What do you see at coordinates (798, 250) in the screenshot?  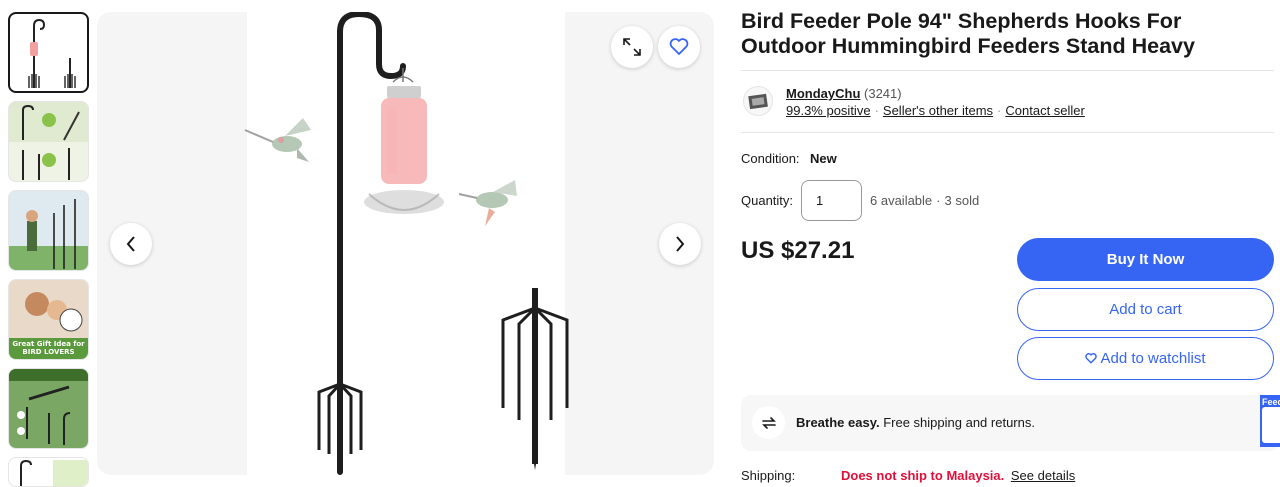 I see `price: US $27.21` at bounding box center [798, 250].